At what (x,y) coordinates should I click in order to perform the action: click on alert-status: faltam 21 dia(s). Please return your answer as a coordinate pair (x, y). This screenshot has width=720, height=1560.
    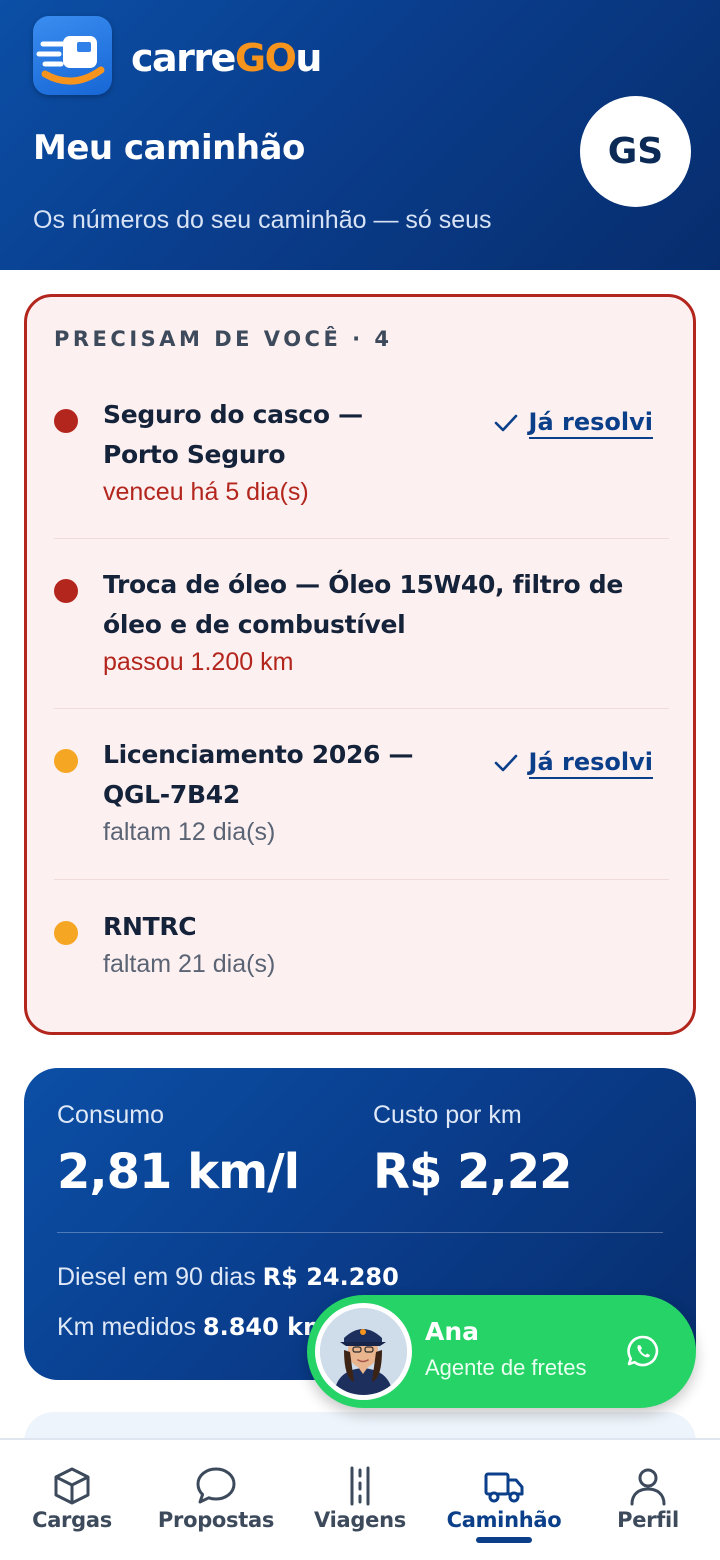
    Looking at the image, I should click on (189, 964).